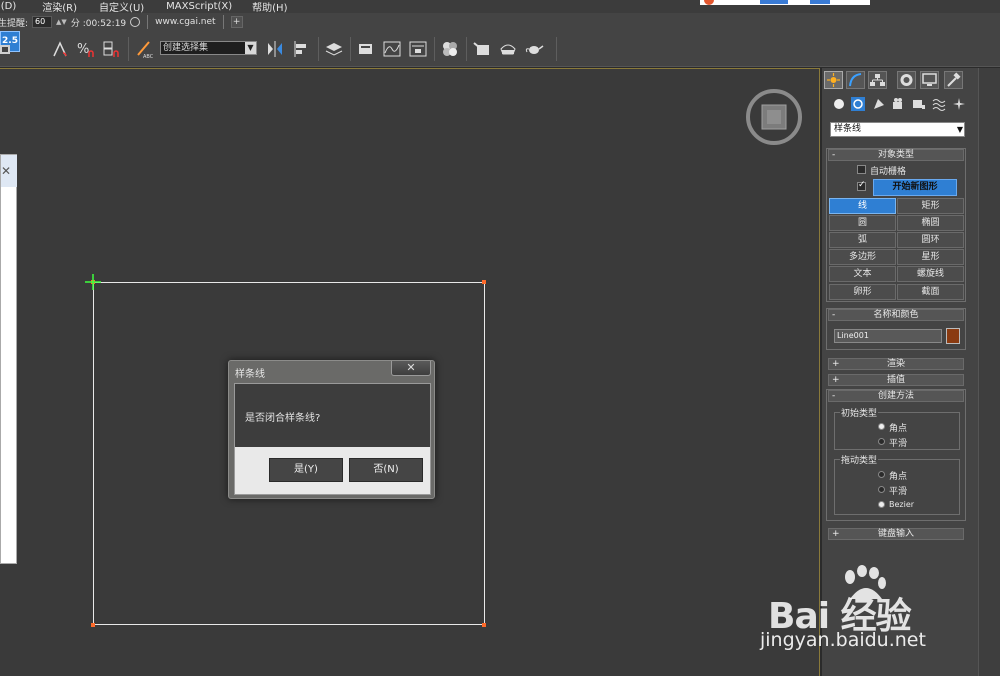 The image size is (1000, 676). What do you see at coordinates (898, 492) in the screenshot?
I see `drag-smooth-label: 平滑` at bounding box center [898, 492].